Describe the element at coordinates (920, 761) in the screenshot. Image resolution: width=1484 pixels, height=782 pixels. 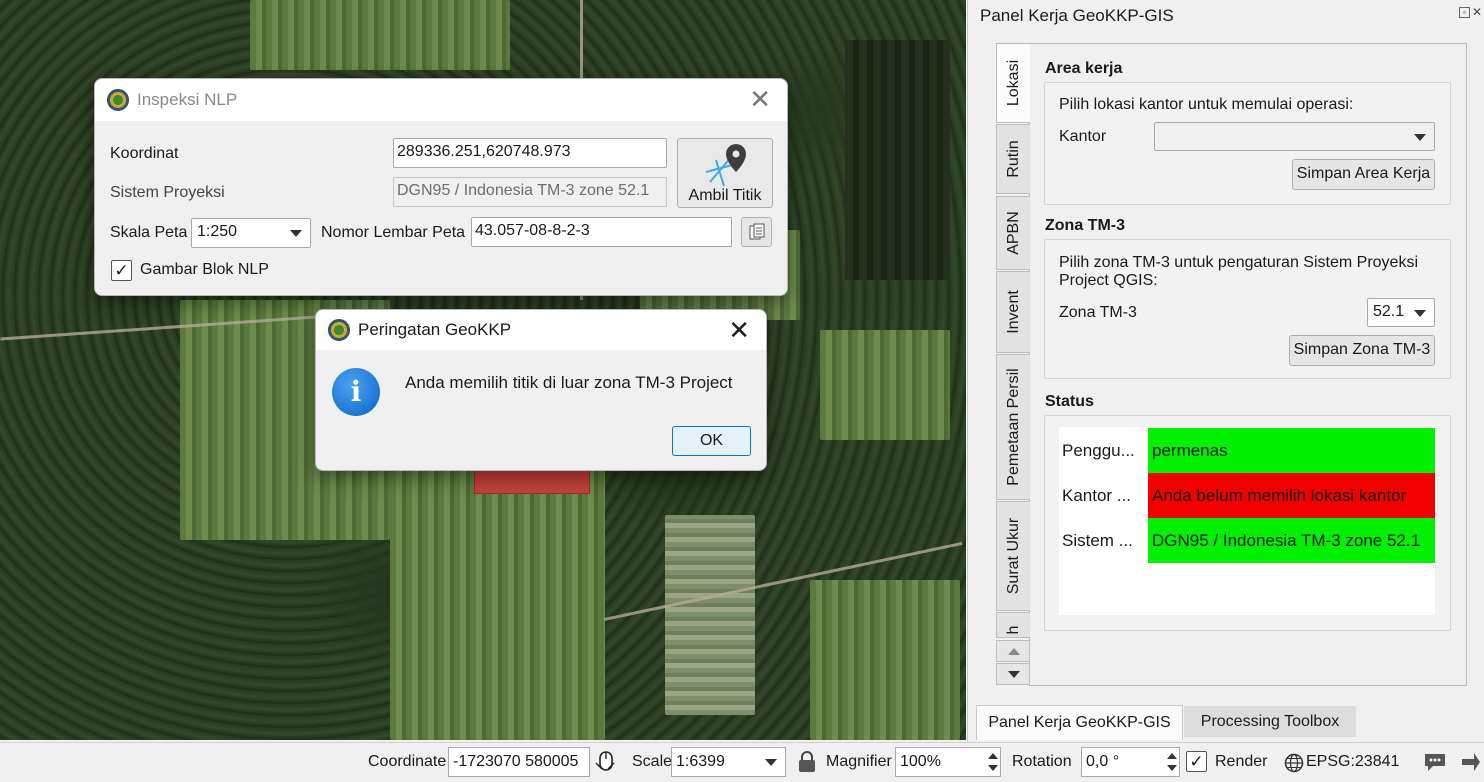
I see `magnifier-value: 100%` at that location.